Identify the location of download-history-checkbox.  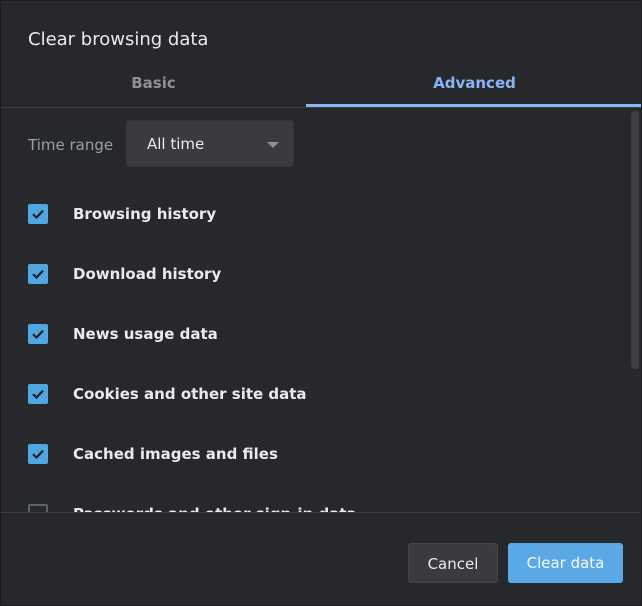
(38, 274).